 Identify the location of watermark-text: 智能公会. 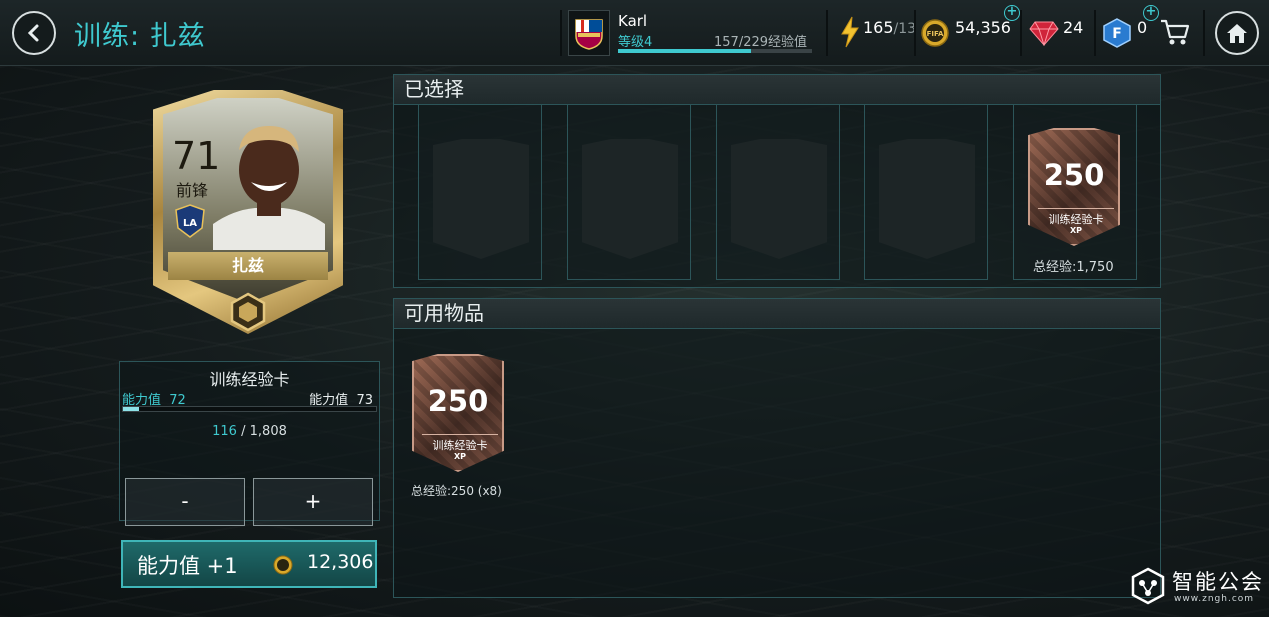
(1218, 582).